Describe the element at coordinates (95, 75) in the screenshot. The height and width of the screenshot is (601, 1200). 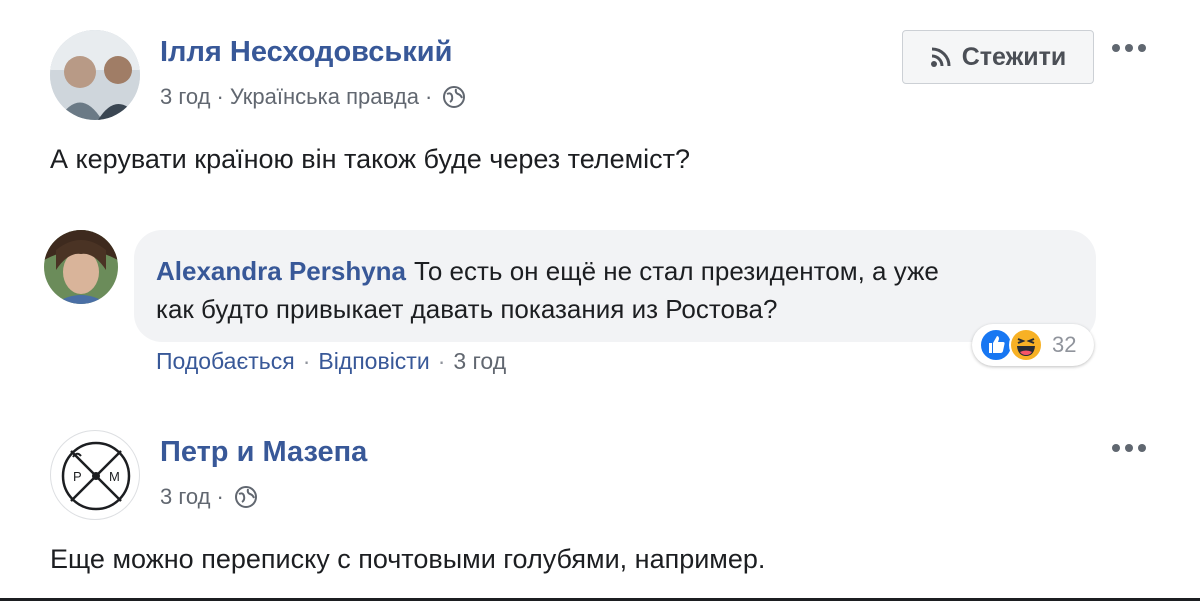
I see `author-avatar` at that location.